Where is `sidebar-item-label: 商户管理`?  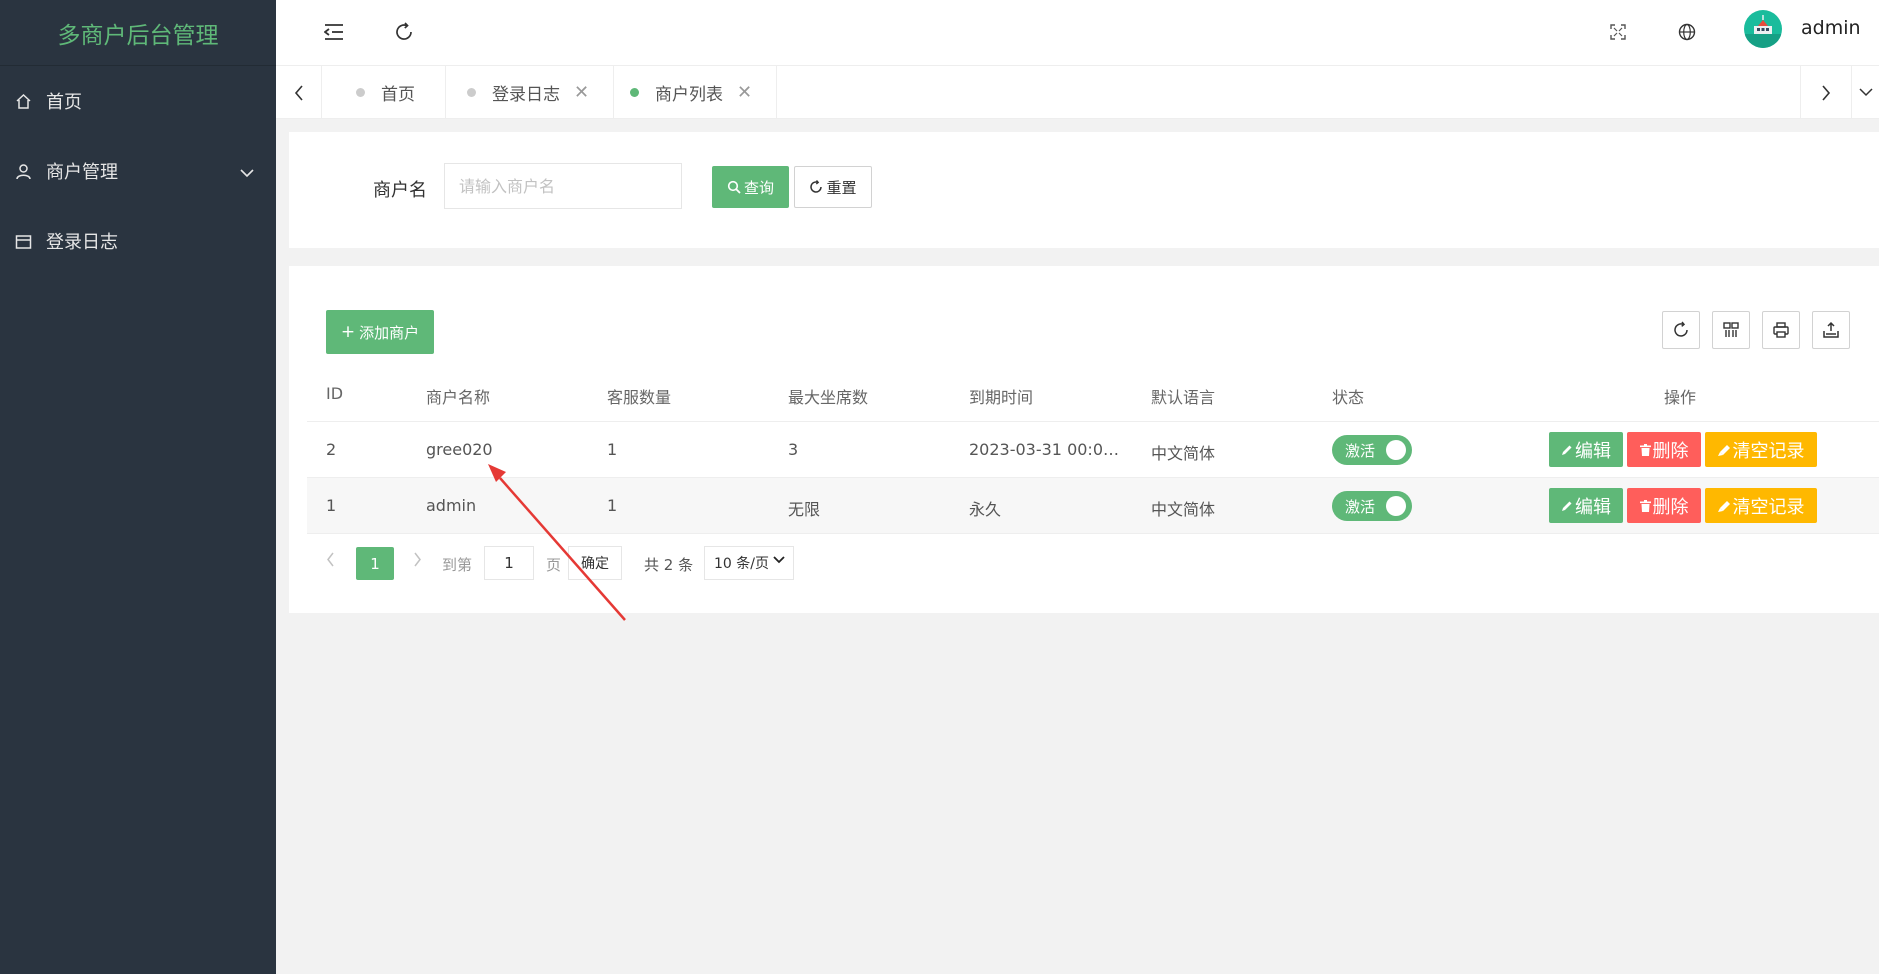 sidebar-item-label: 商户管理 is located at coordinates (82, 172).